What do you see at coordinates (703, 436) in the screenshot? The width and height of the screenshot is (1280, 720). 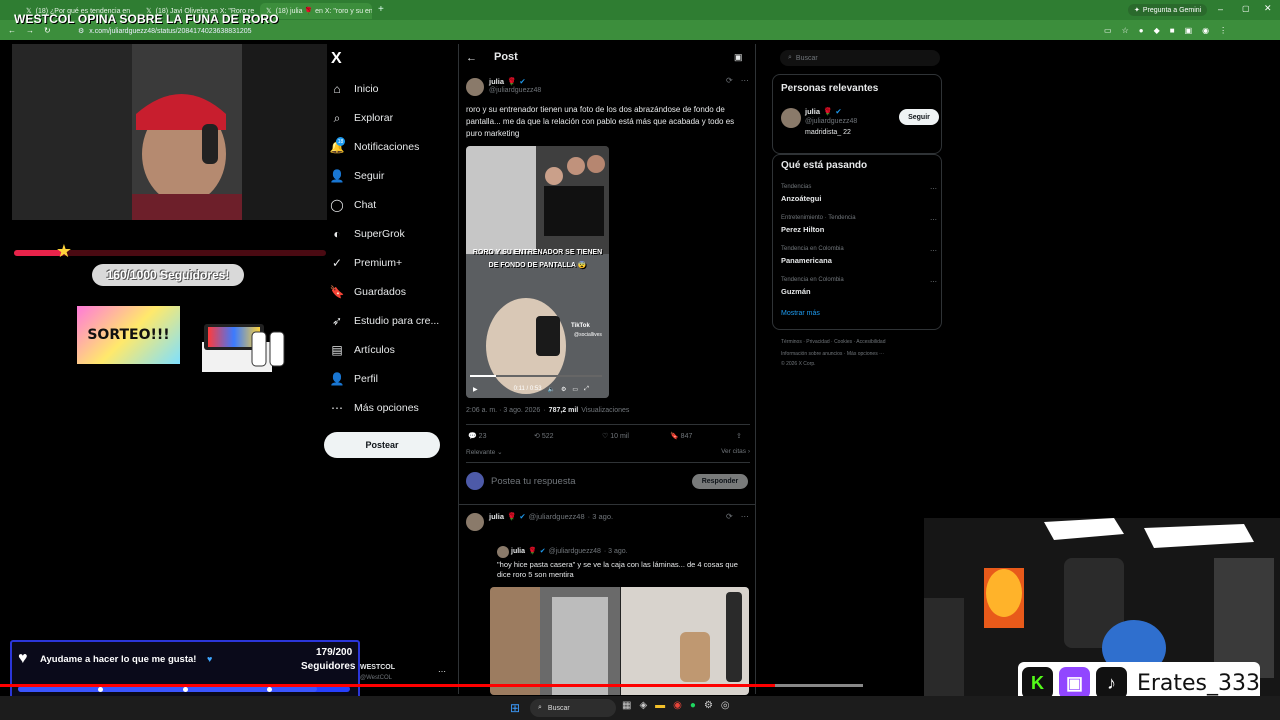 I see `bookmark-action: 🔖 847` at bounding box center [703, 436].